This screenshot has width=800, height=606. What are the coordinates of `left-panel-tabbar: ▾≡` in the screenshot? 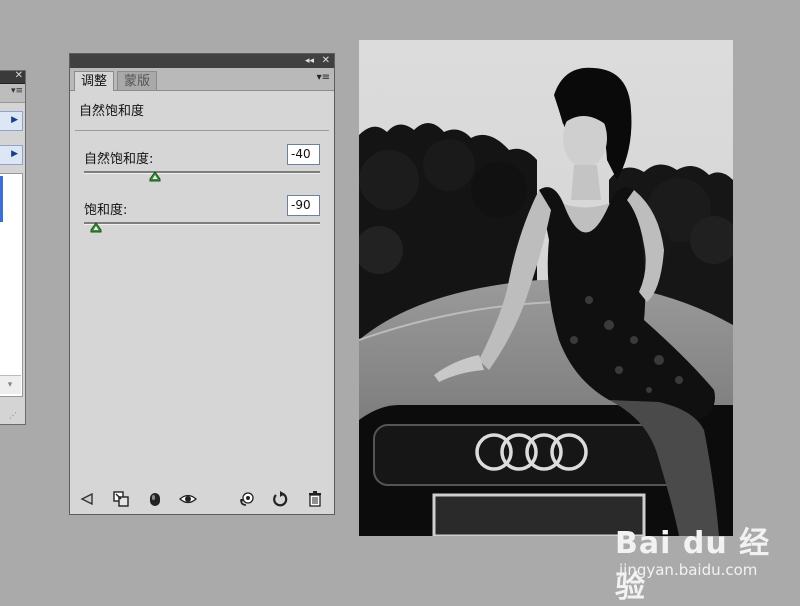 It's located at (12, 93).